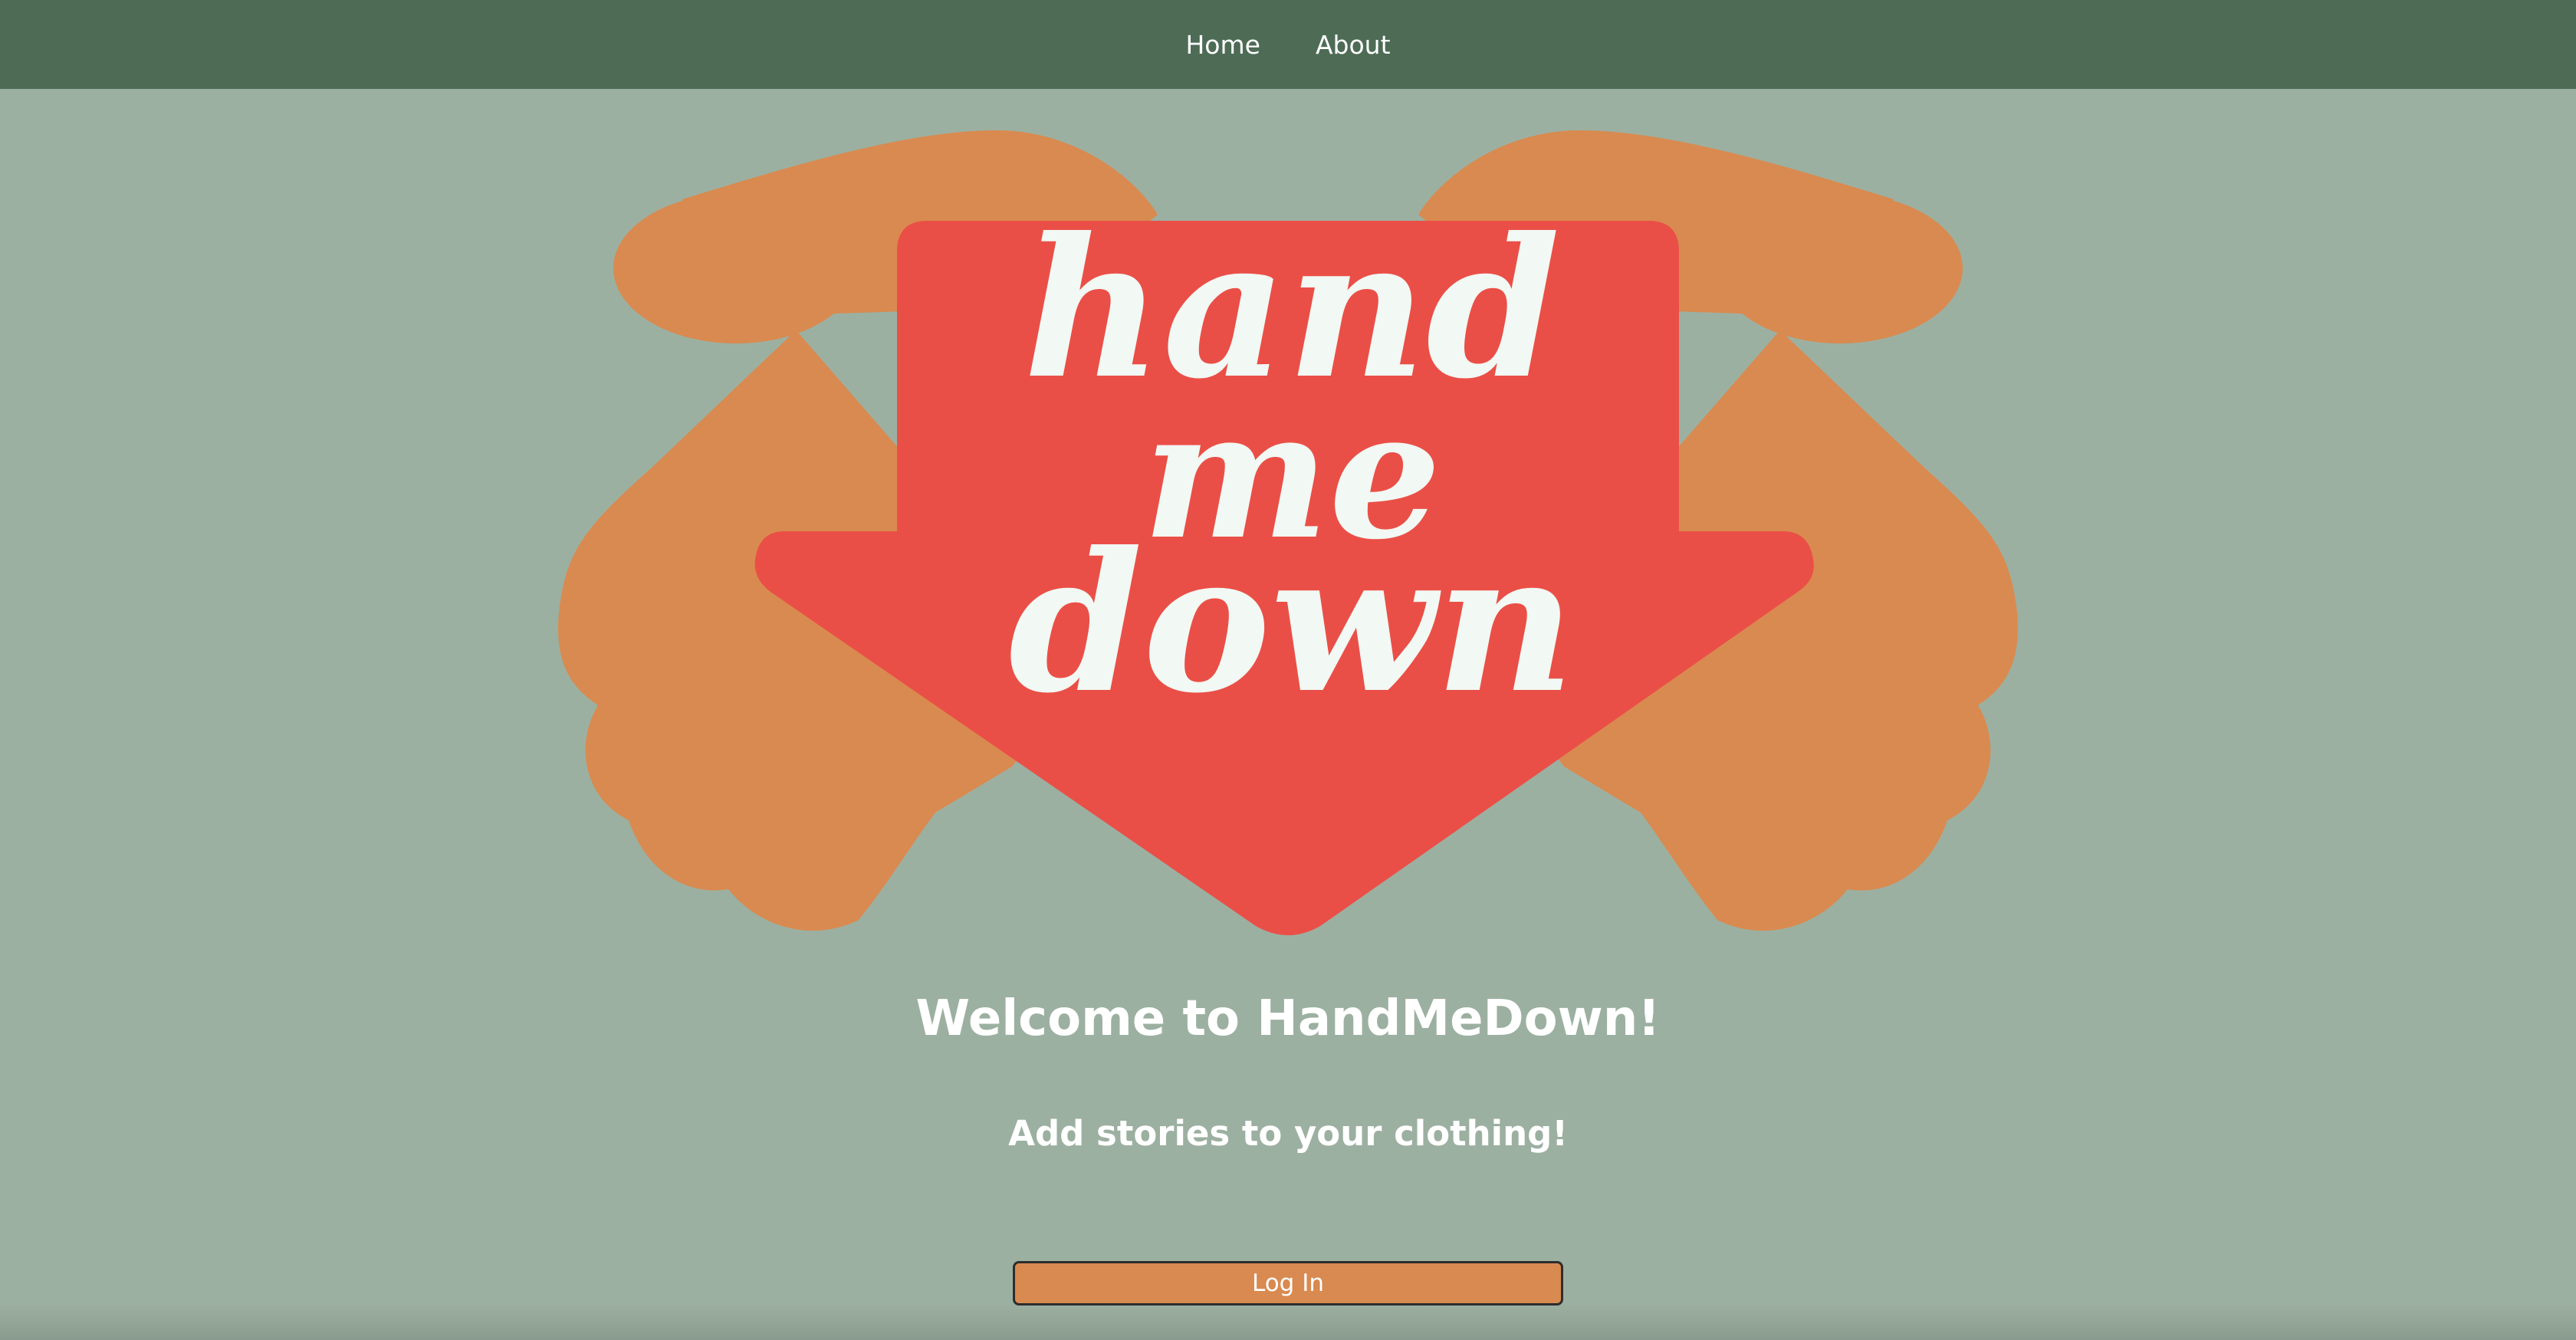  I want to click on nav-about-link: About, so click(1354, 45).